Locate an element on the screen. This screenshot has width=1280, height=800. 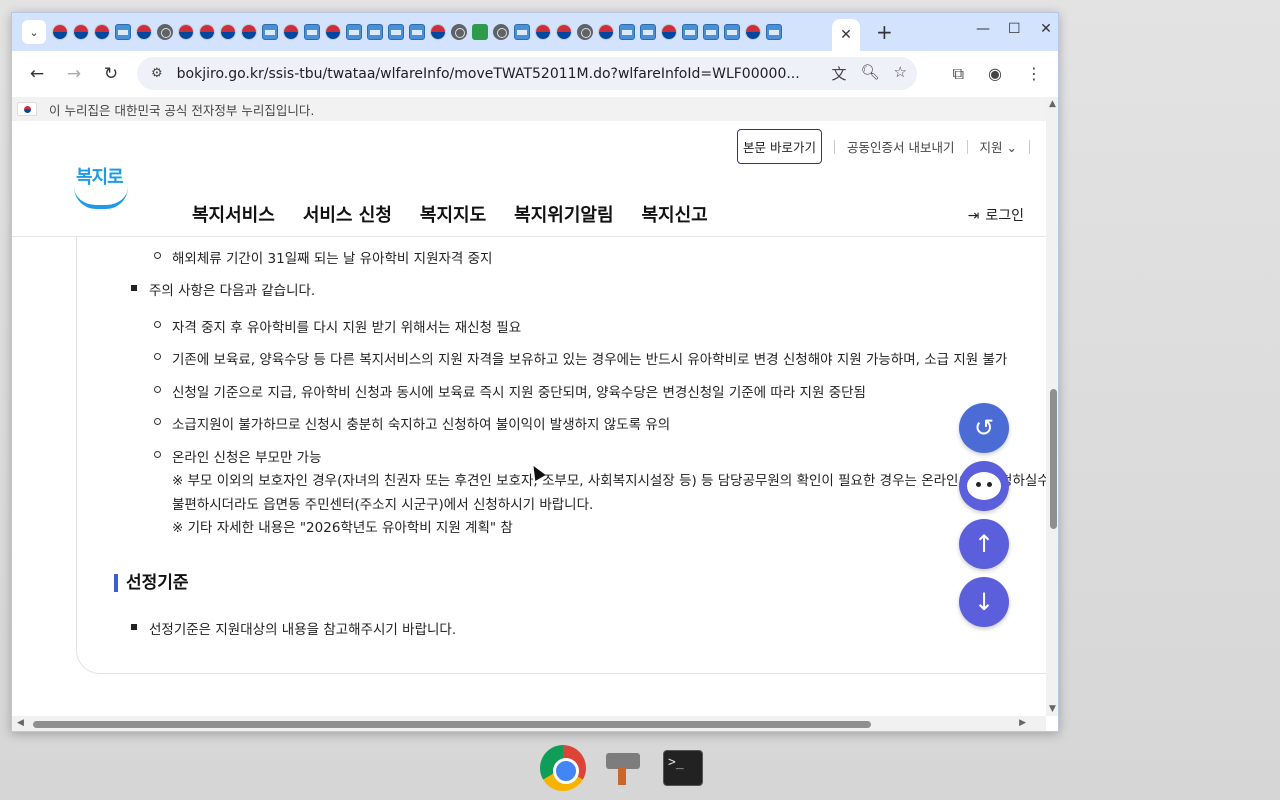
arrow-up-icon: ↑ is located at coordinates (984, 544).